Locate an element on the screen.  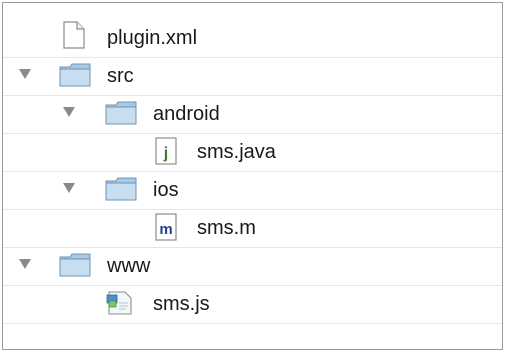
tree-row-android: android is located at coordinates (252, 114).